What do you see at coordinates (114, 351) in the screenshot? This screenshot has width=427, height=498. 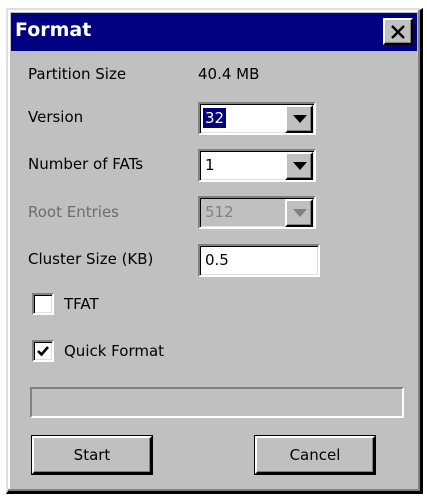 I see `quick-format-label: Quick Format` at bounding box center [114, 351].